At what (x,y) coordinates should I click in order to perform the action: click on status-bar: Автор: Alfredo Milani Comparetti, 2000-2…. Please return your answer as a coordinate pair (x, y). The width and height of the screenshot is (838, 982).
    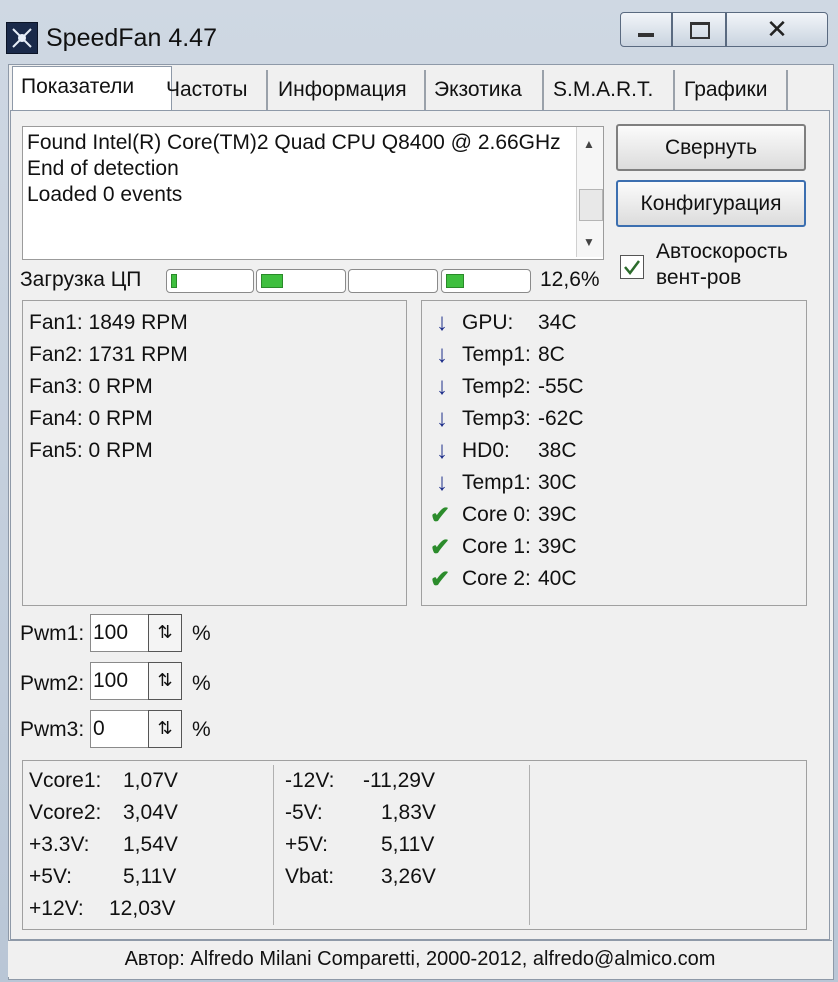
    Looking at the image, I should click on (420, 958).